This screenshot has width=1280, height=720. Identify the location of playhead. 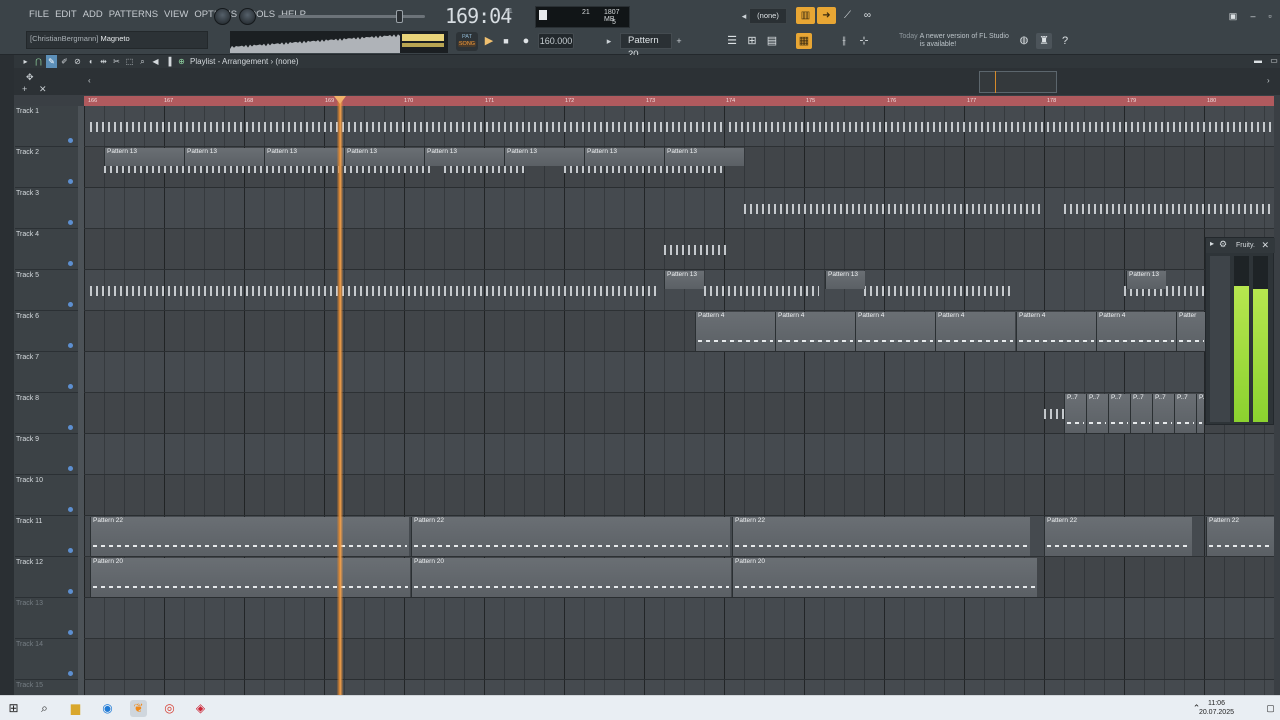
(340, 395).